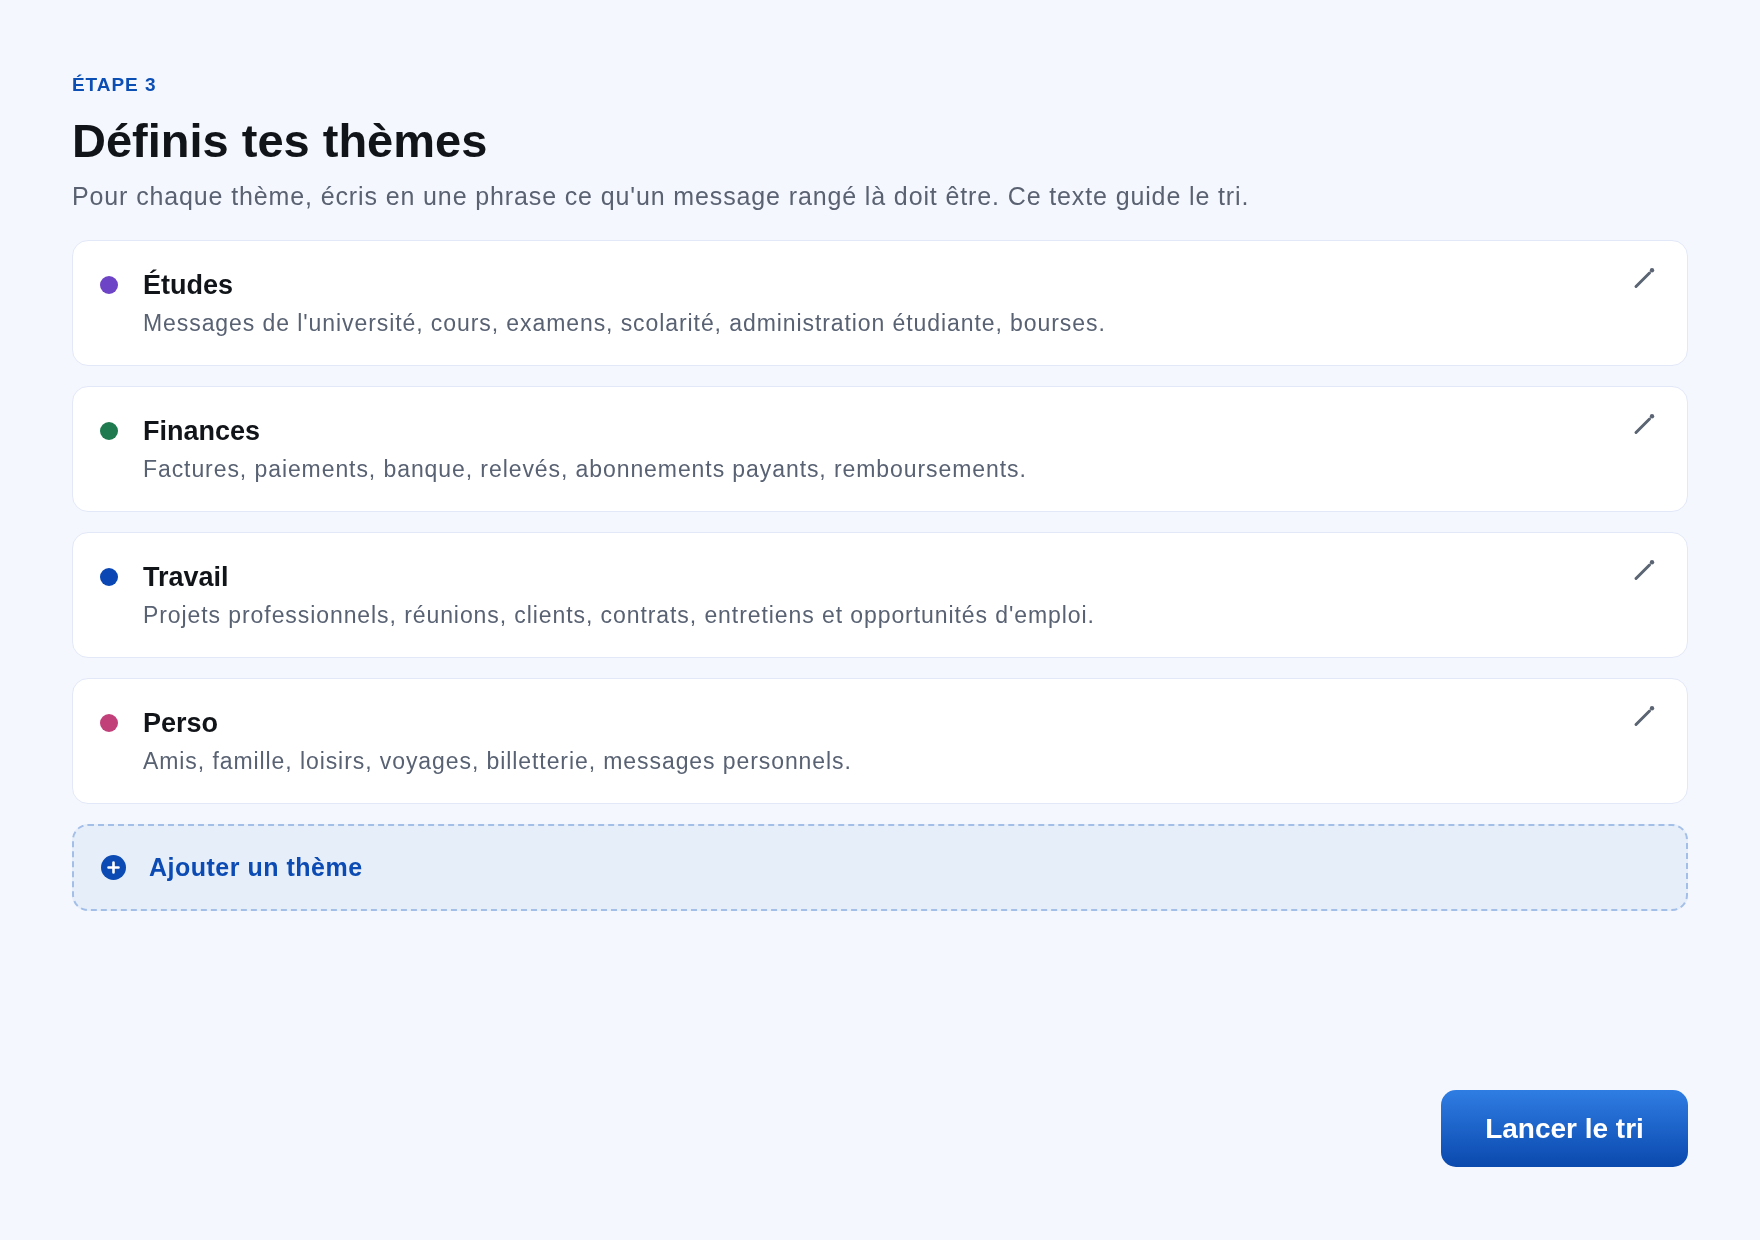 This screenshot has width=1760, height=1240. What do you see at coordinates (880, 867) in the screenshot?
I see `add-theme-button: Ajouter un thème` at bounding box center [880, 867].